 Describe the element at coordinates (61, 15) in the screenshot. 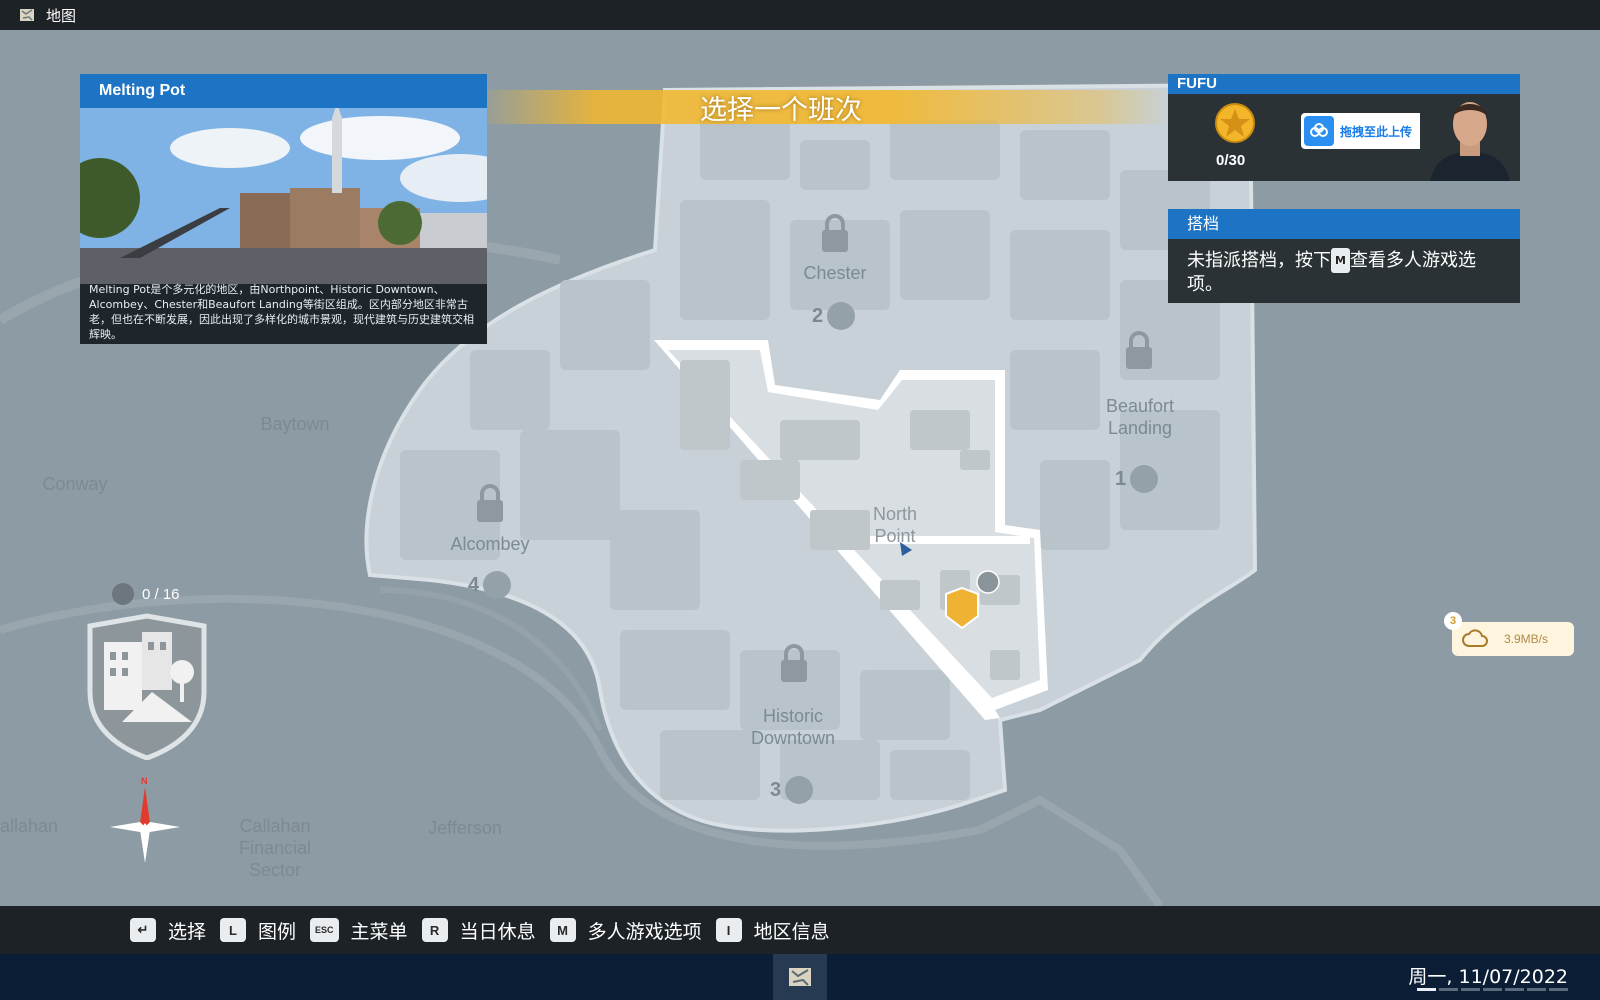

I see `window-title: 地图` at that location.